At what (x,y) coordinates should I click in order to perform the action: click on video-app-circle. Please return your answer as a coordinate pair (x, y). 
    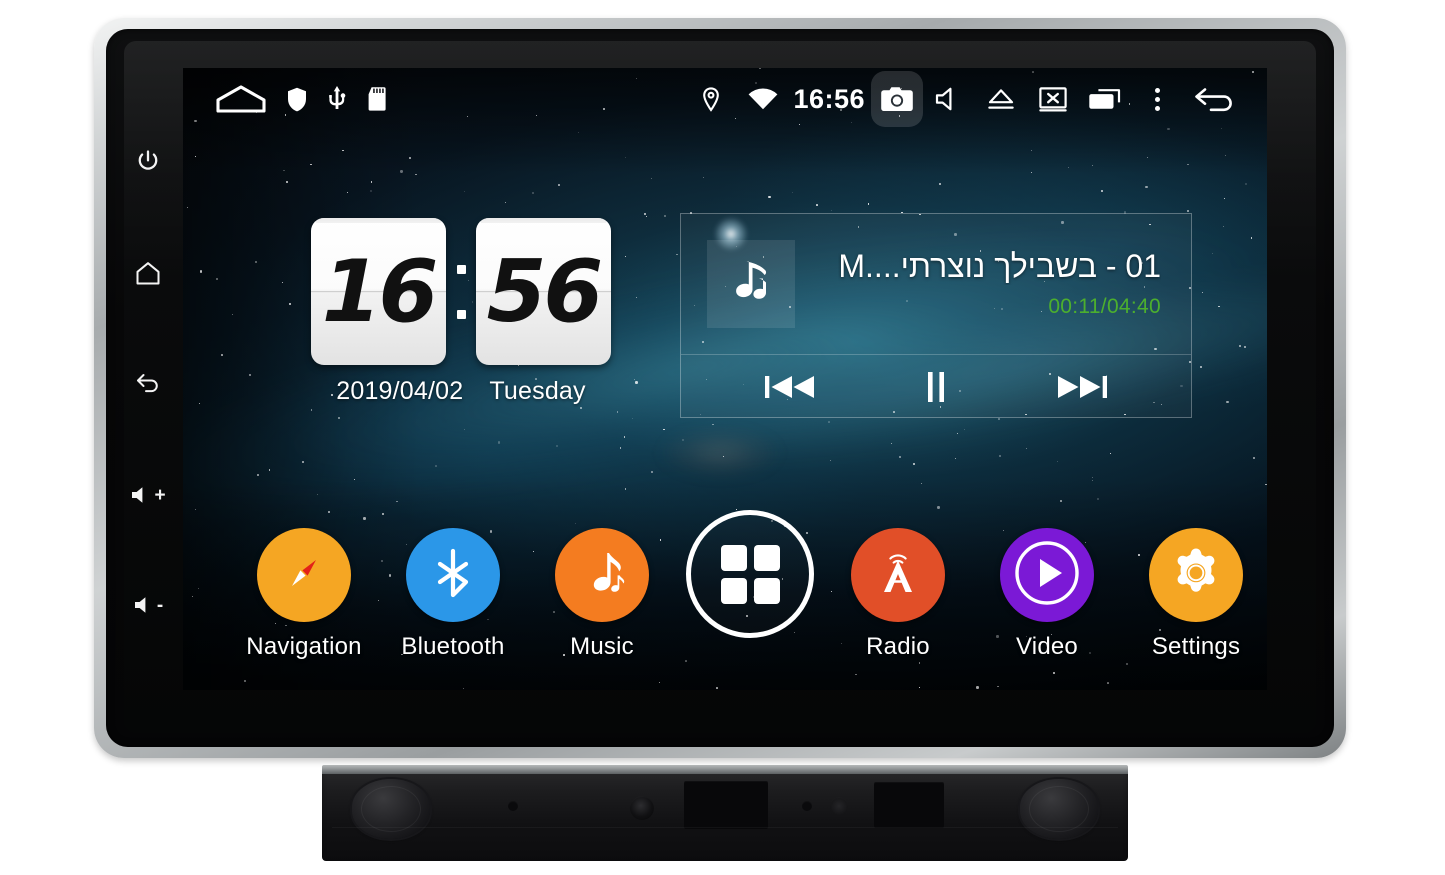
    Looking at the image, I should click on (1047, 575).